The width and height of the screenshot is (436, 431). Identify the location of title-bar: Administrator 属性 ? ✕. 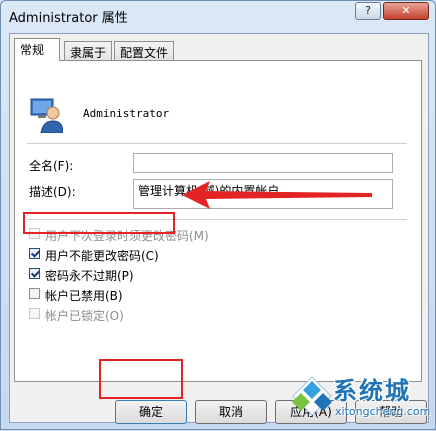
(218, 15).